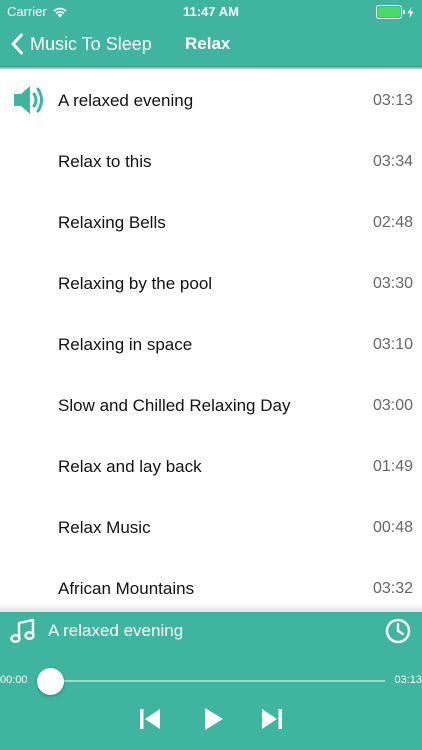  What do you see at coordinates (211, 466) in the screenshot?
I see `track-row: Relax and lay back 01:49` at bounding box center [211, 466].